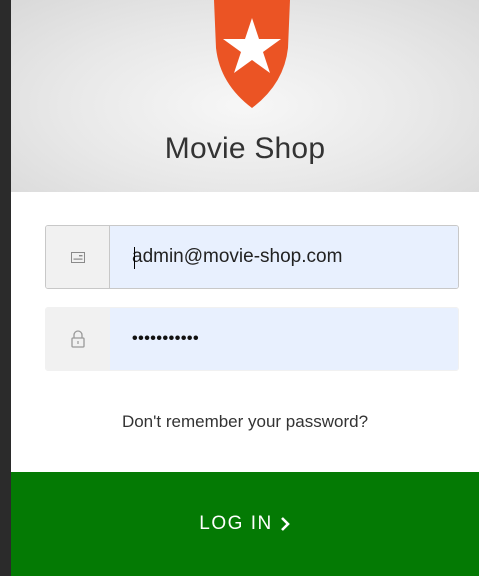  Describe the element at coordinates (245, 422) in the screenshot. I see `forgot-password-link: Don't remember your password?` at that location.